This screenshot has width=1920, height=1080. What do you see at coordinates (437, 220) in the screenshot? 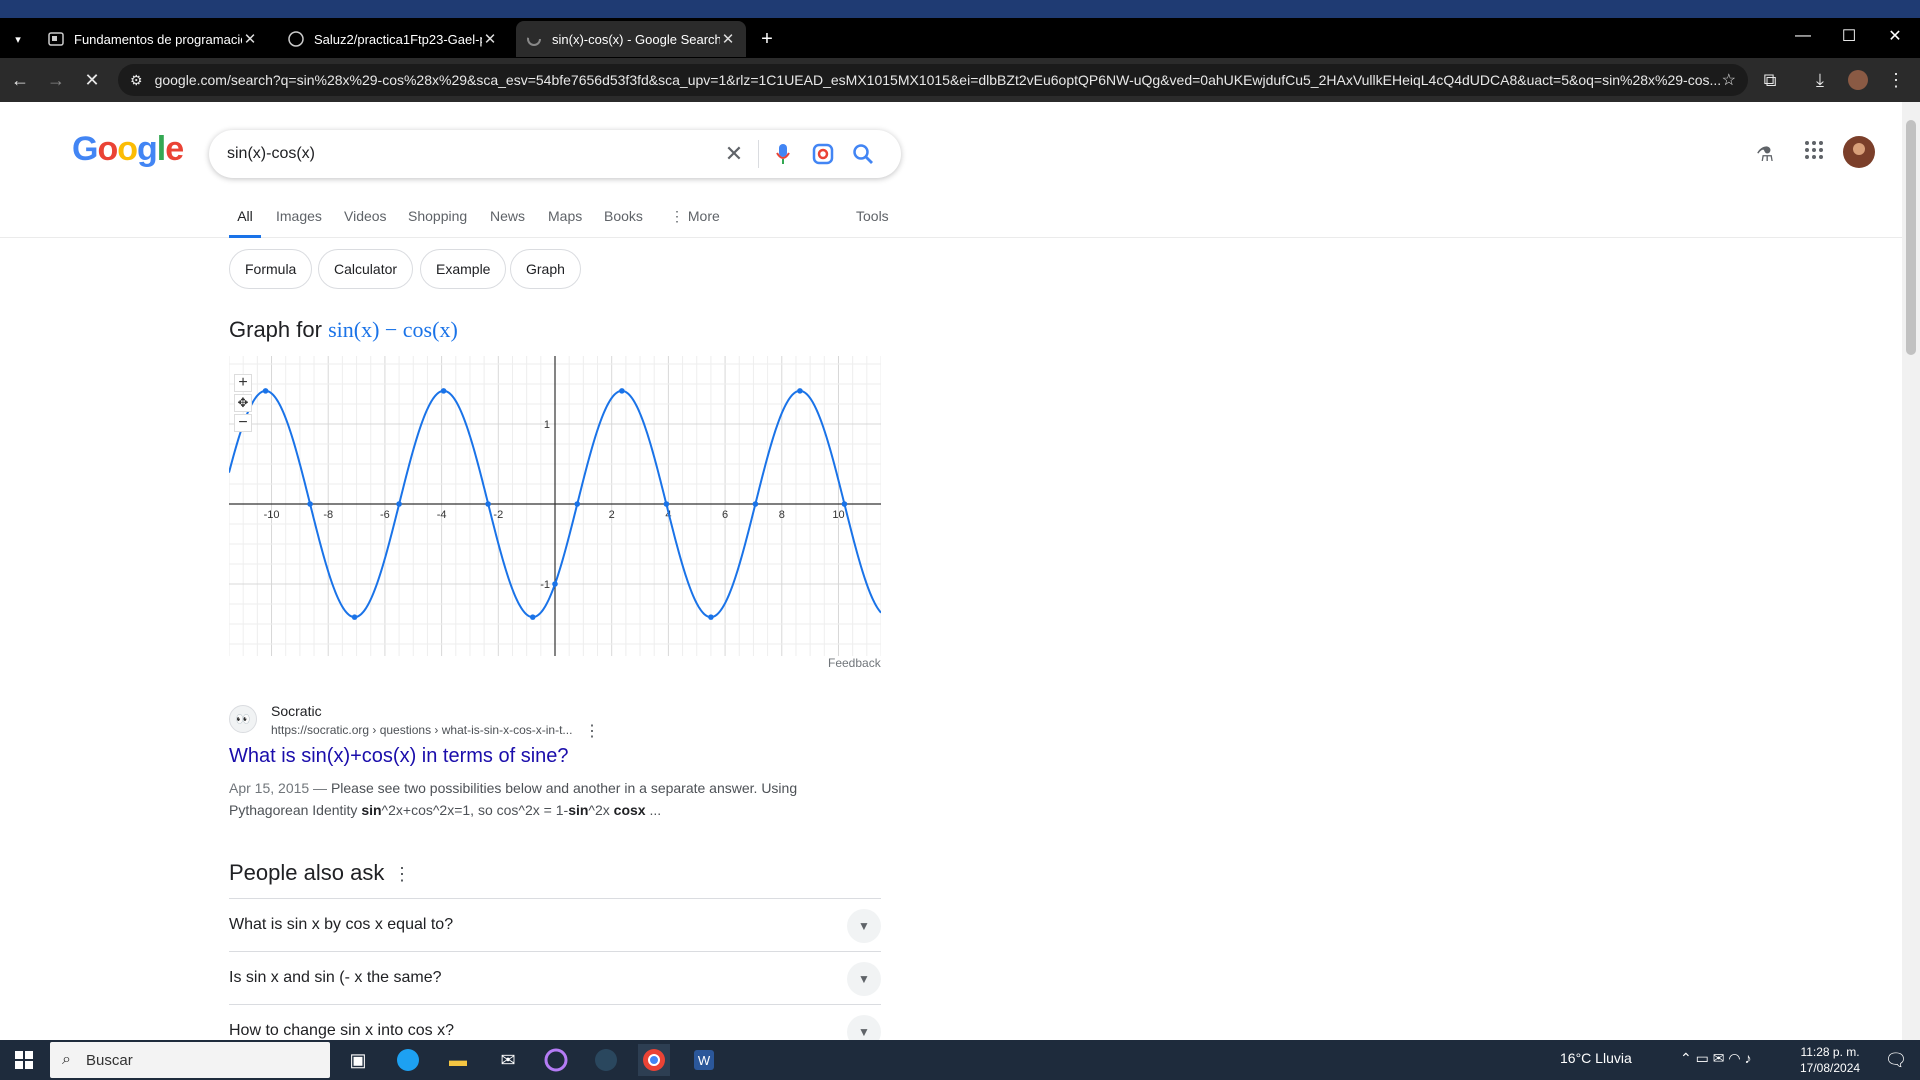
I see `tab-shopping: Shopping` at bounding box center [437, 220].